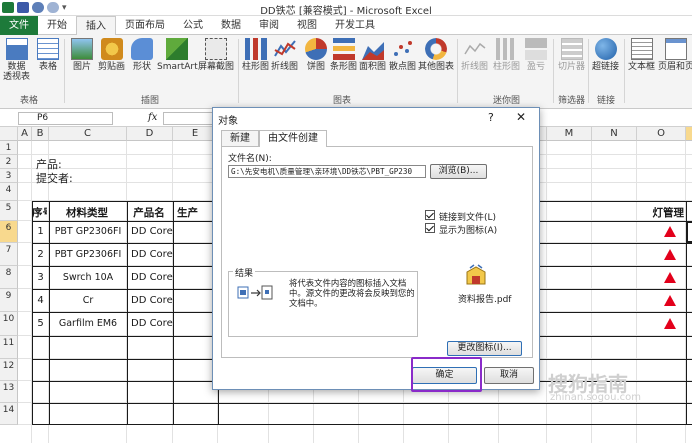 The height and width of the screenshot is (443, 692). What do you see at coordinates (689, 232) in the screenshot?
I see `selected-cell-p6` at bounding box center [689, 232].